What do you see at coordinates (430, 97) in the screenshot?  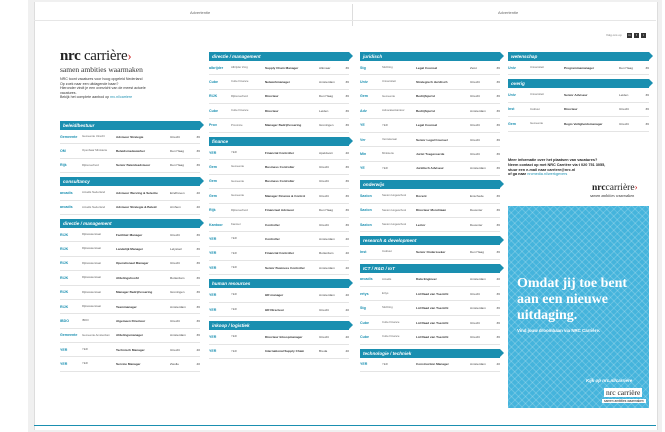 I see `vacancy-row: Gem Gemeente Bedrijfsjurist Utrecht 36` at bounding box center [430, 97].